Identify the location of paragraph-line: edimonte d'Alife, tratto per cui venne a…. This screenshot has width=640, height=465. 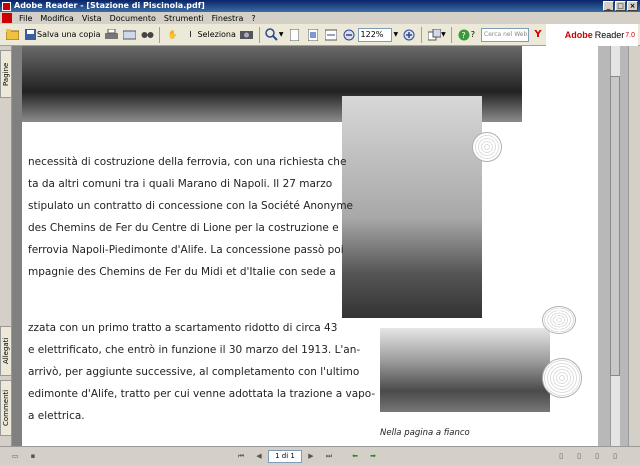
(202, 394).